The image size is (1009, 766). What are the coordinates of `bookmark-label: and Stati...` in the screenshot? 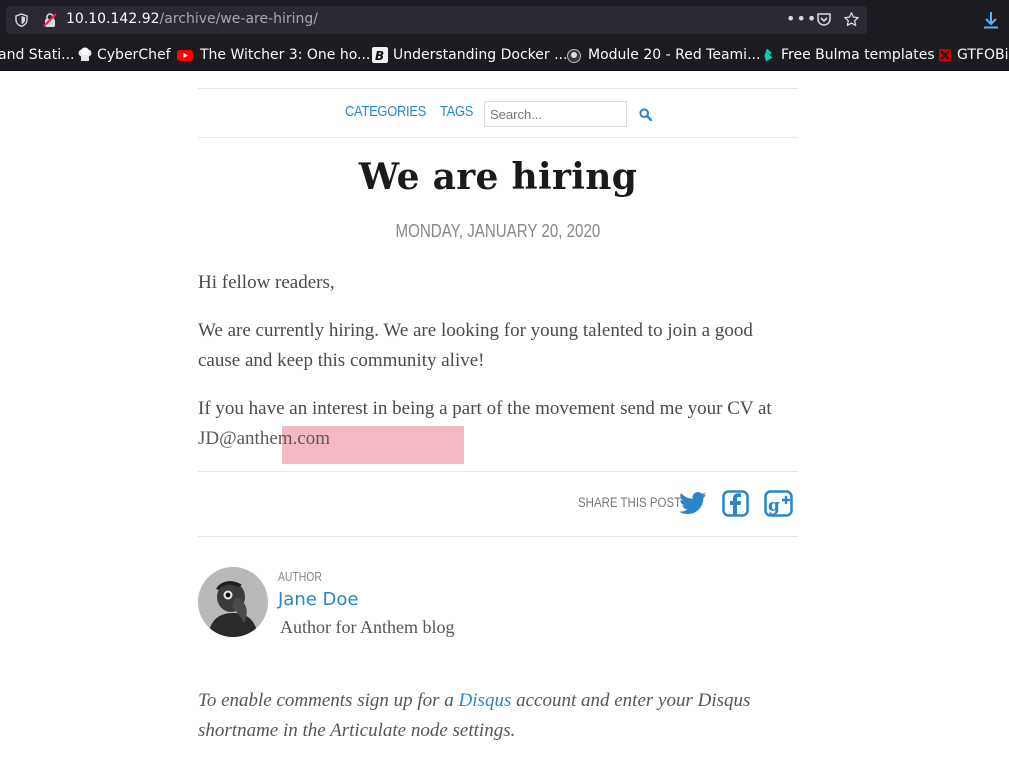 It's located at (37, 55).